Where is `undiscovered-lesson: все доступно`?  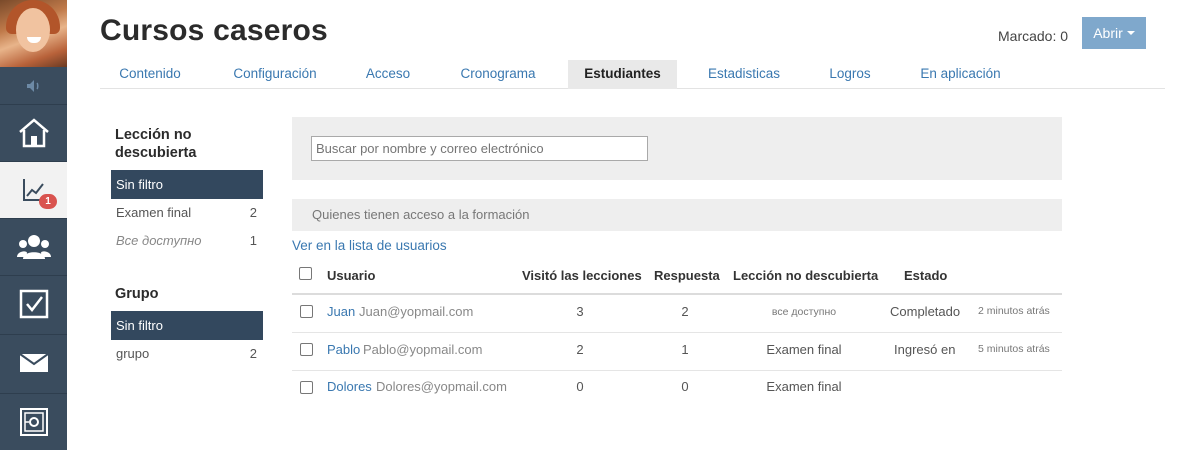 undiscovered-lesson: все доступно is located at coordinates (804, 312).